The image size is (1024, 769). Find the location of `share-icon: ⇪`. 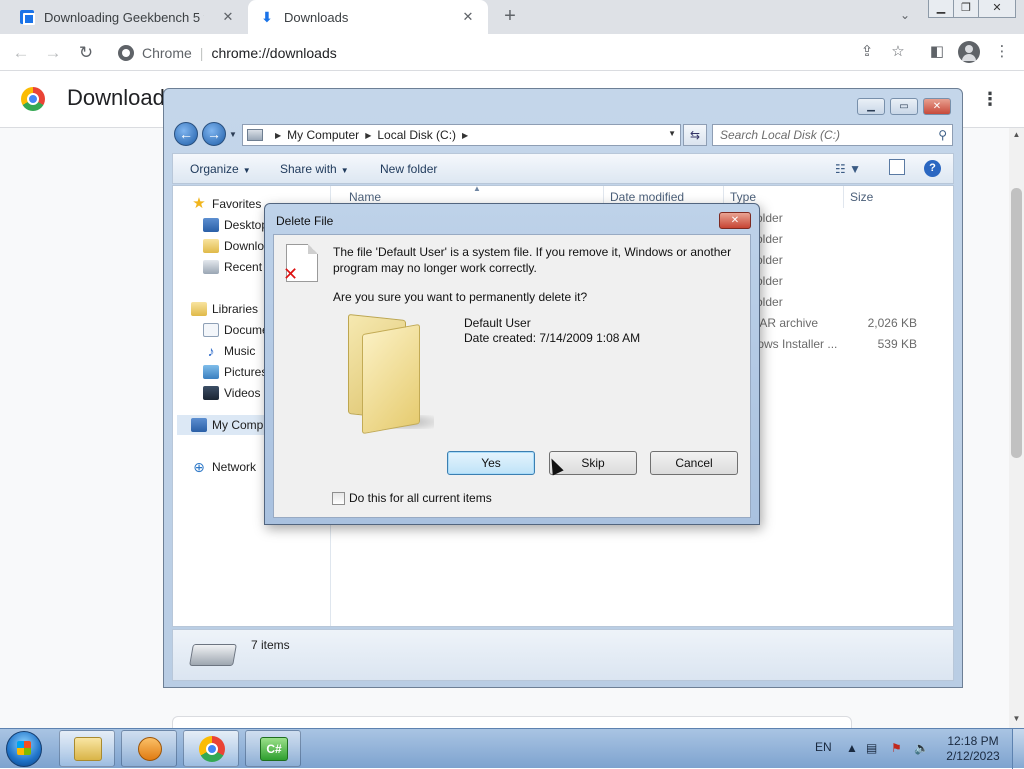

share-icon: ⇪ is located at coordinates (867, 52).